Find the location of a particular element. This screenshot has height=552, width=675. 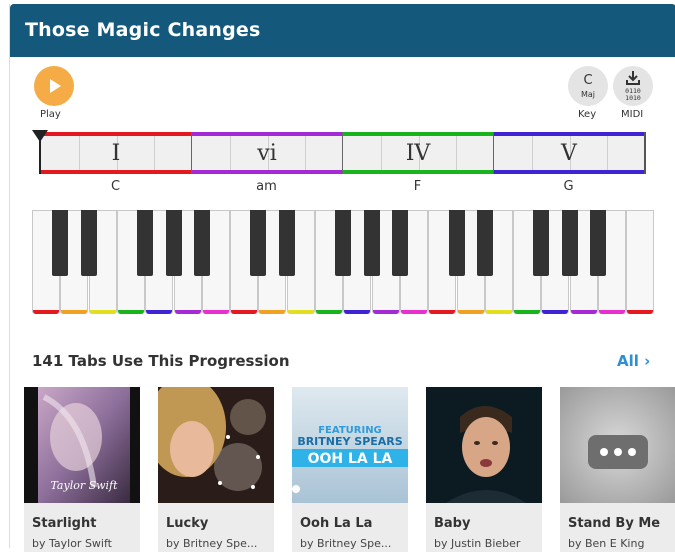

piano-white-key is located at coordinates (640, 262).